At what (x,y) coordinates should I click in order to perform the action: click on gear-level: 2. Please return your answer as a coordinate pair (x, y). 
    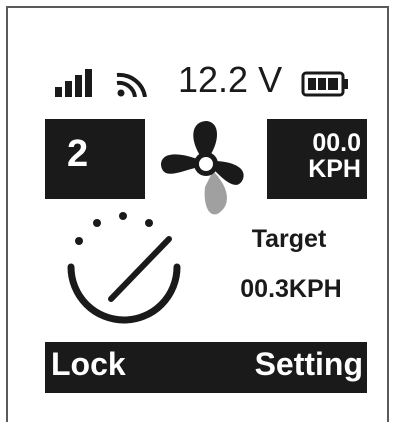
    Looking at the image, I should click on (78, 154).